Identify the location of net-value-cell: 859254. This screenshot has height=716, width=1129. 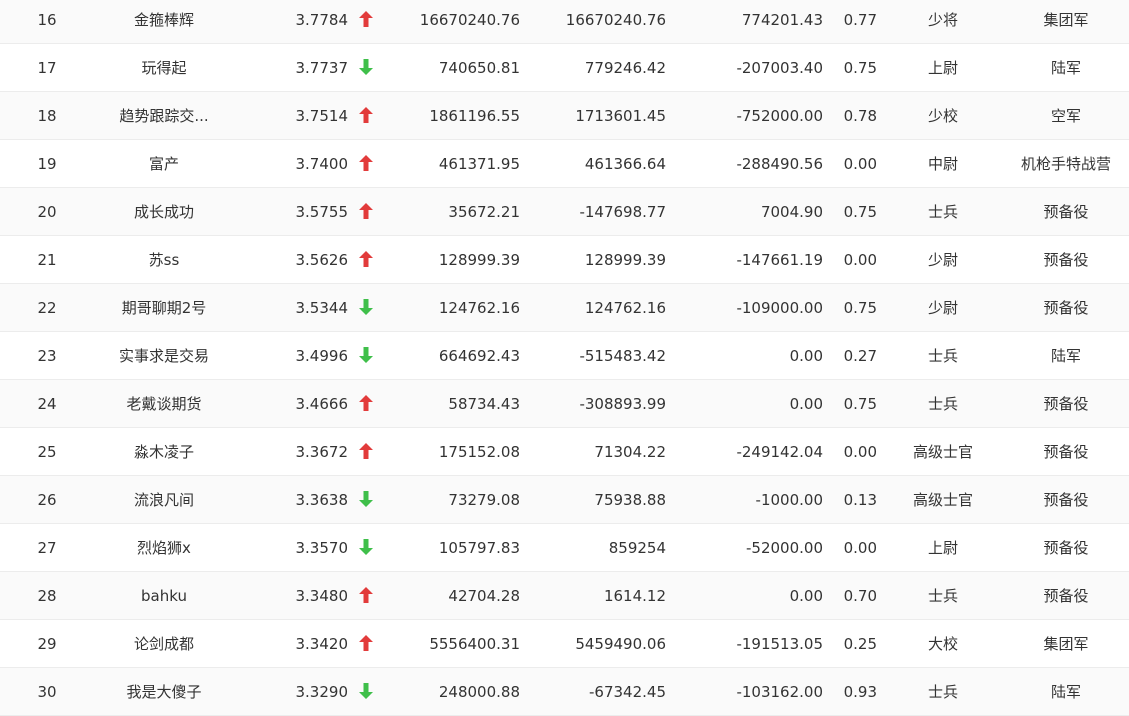
(637, 548).